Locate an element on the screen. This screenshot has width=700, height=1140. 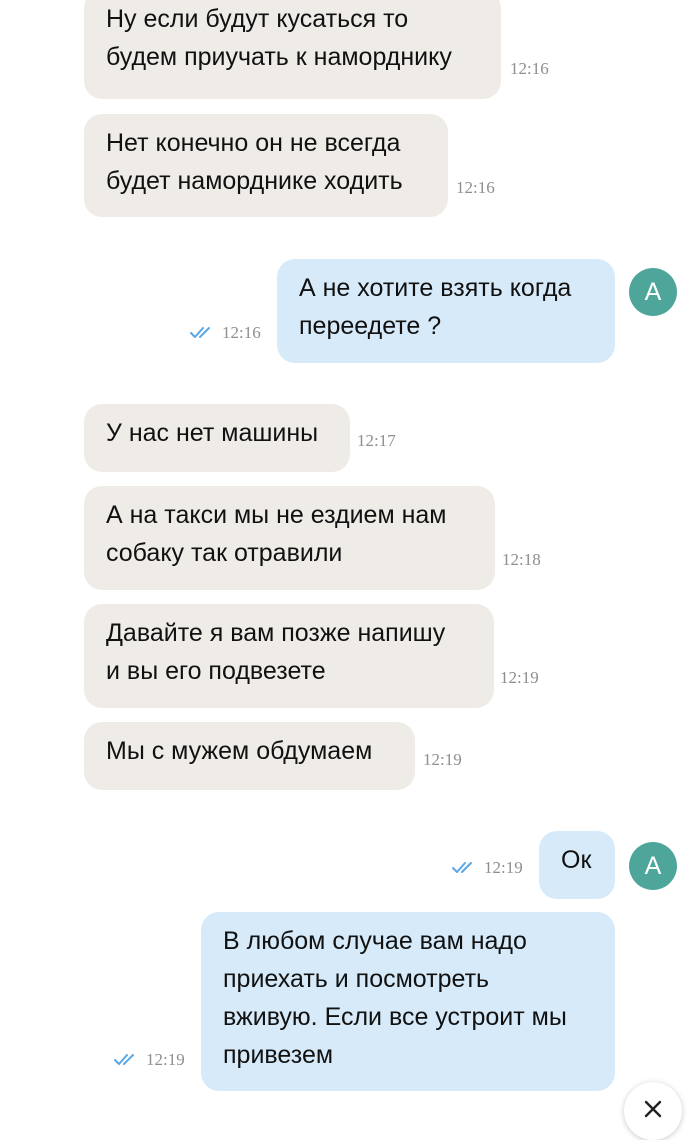
message-bubble-outgoing: А не хотите взять когда переедете ? is located at coordinates (446, 311).